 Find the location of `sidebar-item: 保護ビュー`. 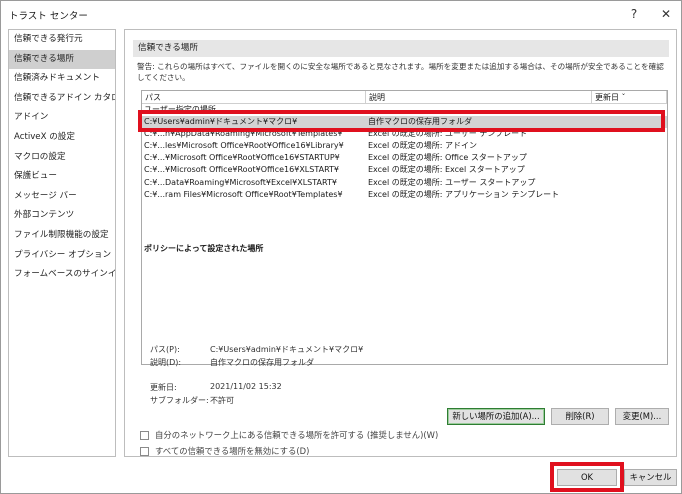

sidebar-item: 保護ビュー is located at coordinates (62, 177).